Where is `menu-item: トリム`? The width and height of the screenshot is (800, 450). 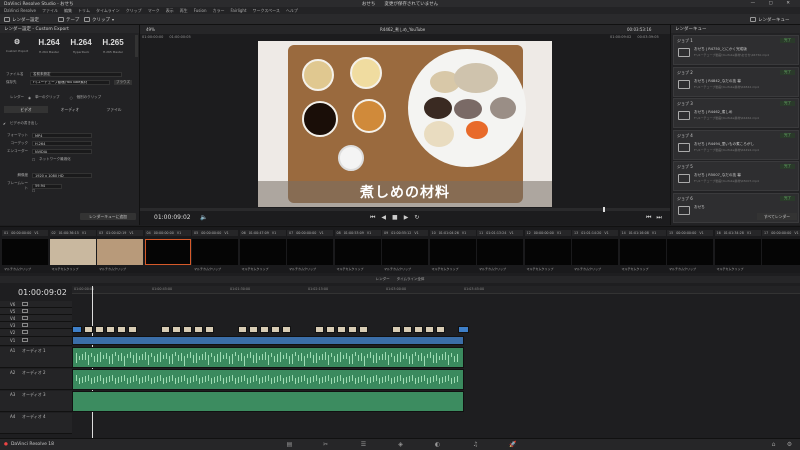
menu-item: トリム is located at coordinates (84, 11).